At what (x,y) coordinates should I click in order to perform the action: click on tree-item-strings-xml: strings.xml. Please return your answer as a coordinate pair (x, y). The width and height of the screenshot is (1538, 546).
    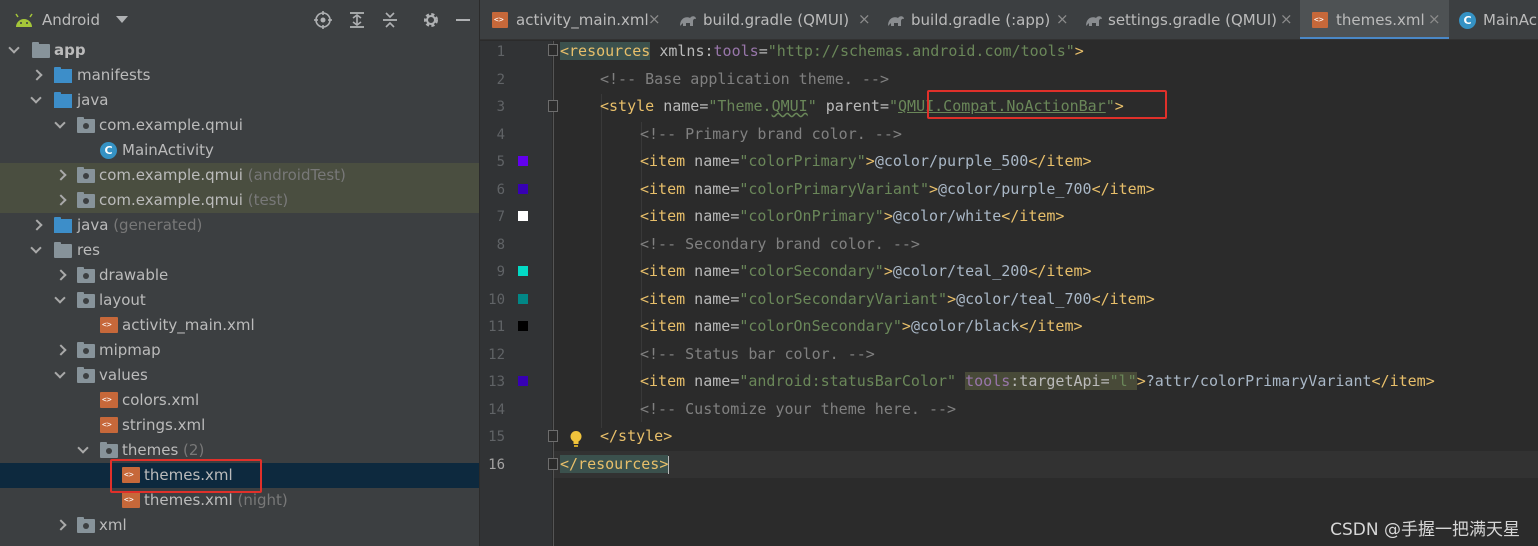
    Looking at the image, I should click on (239, 425).